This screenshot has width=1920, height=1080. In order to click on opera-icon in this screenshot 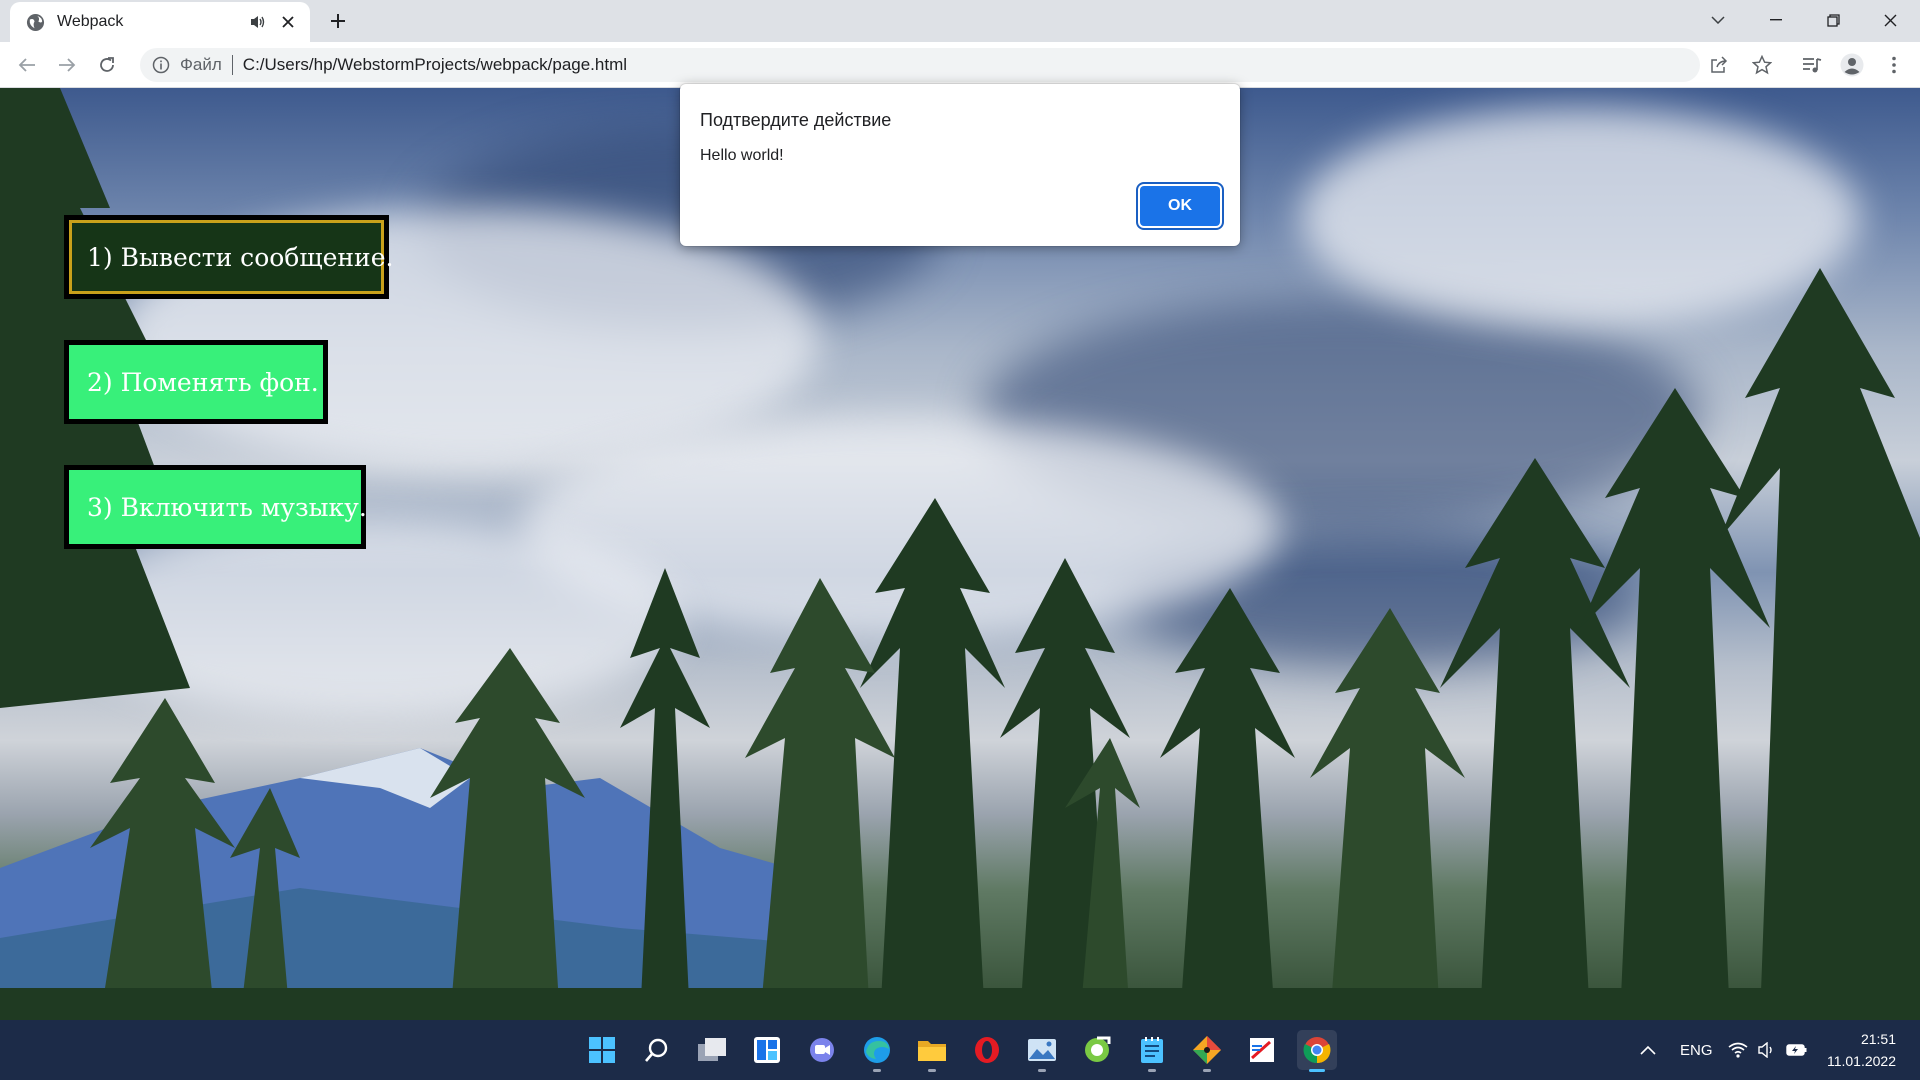, I will do `click(987, 1050)`.